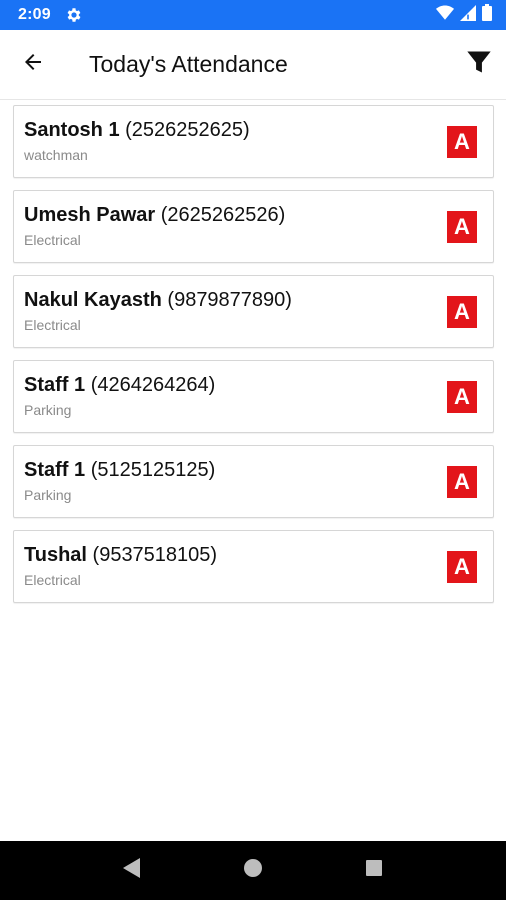 The width and height of the screenshot is (506, 900). I want to click on card-header: Staff 1 (4264264264), so click(258, 385).